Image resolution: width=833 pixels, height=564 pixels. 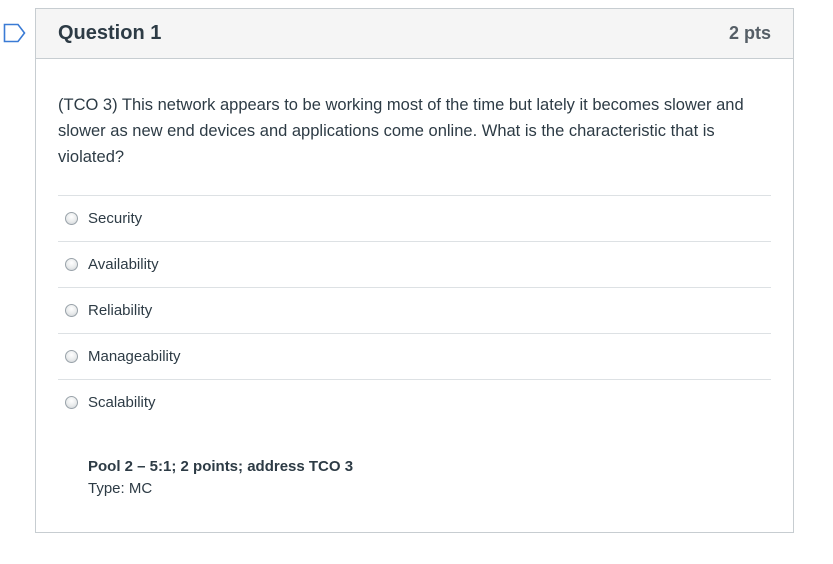 I want to click on question-points: 2 pts, so click(x=749, y=33).